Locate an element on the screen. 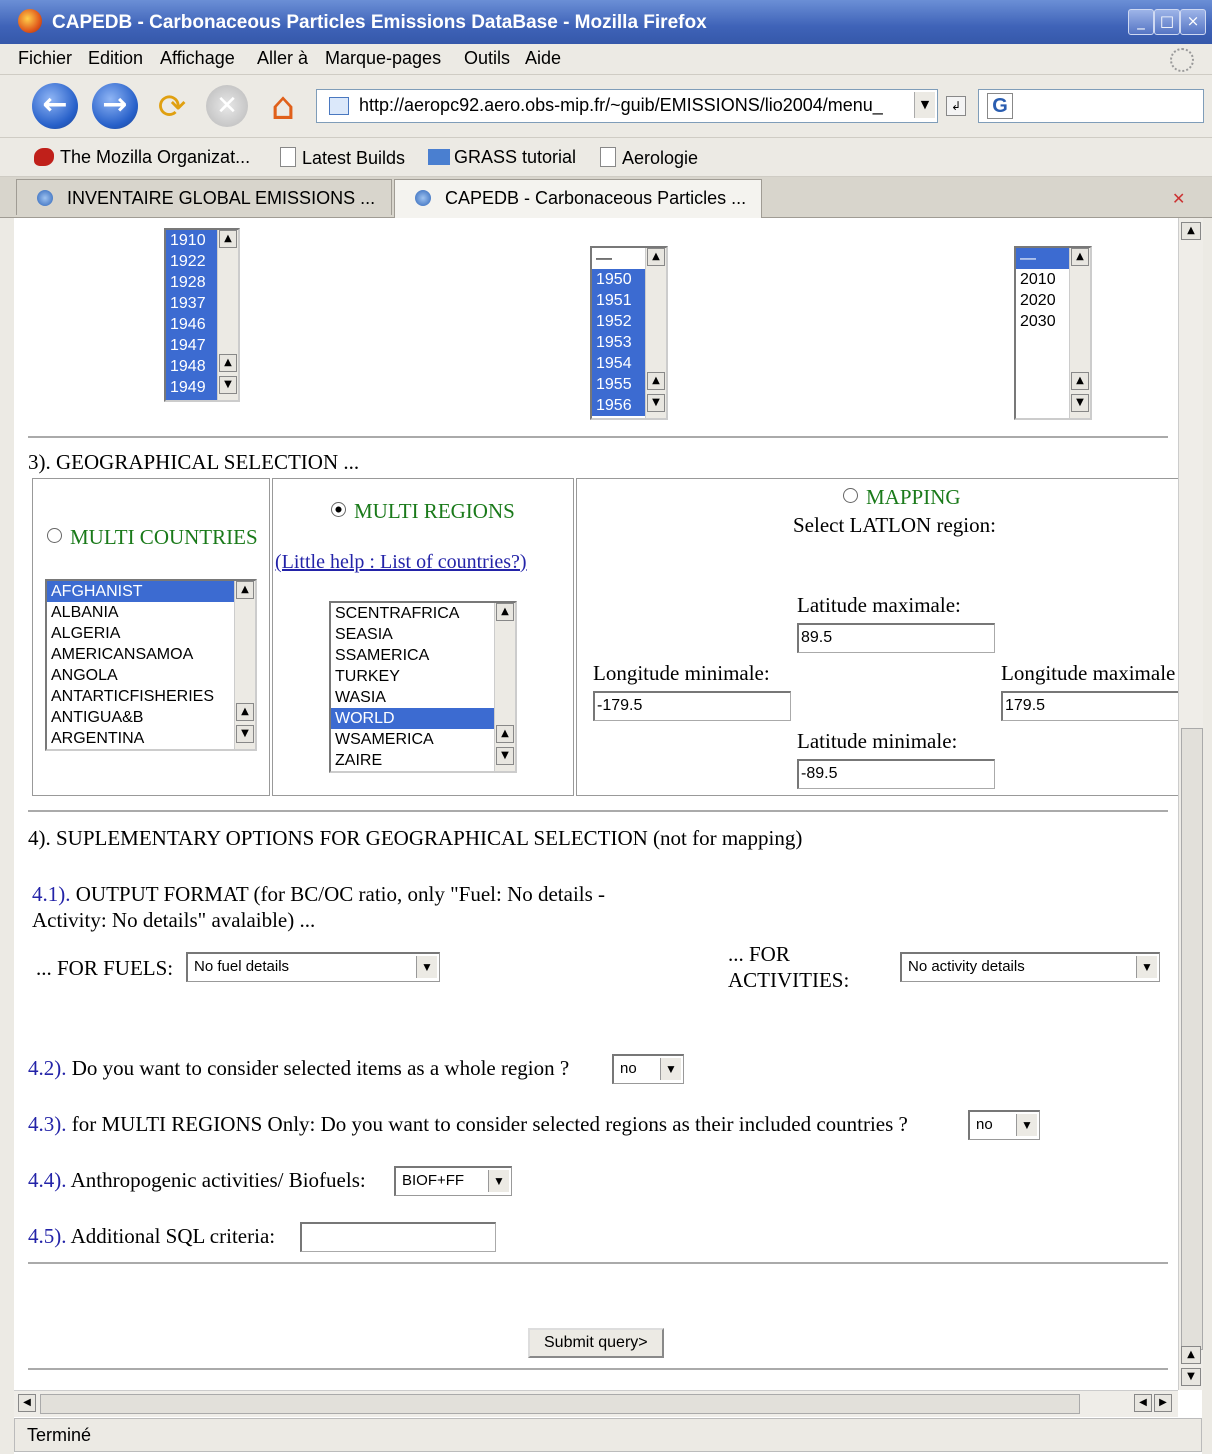  bookmark-aerologie: Aerologie is located at coordinates (649, 158).